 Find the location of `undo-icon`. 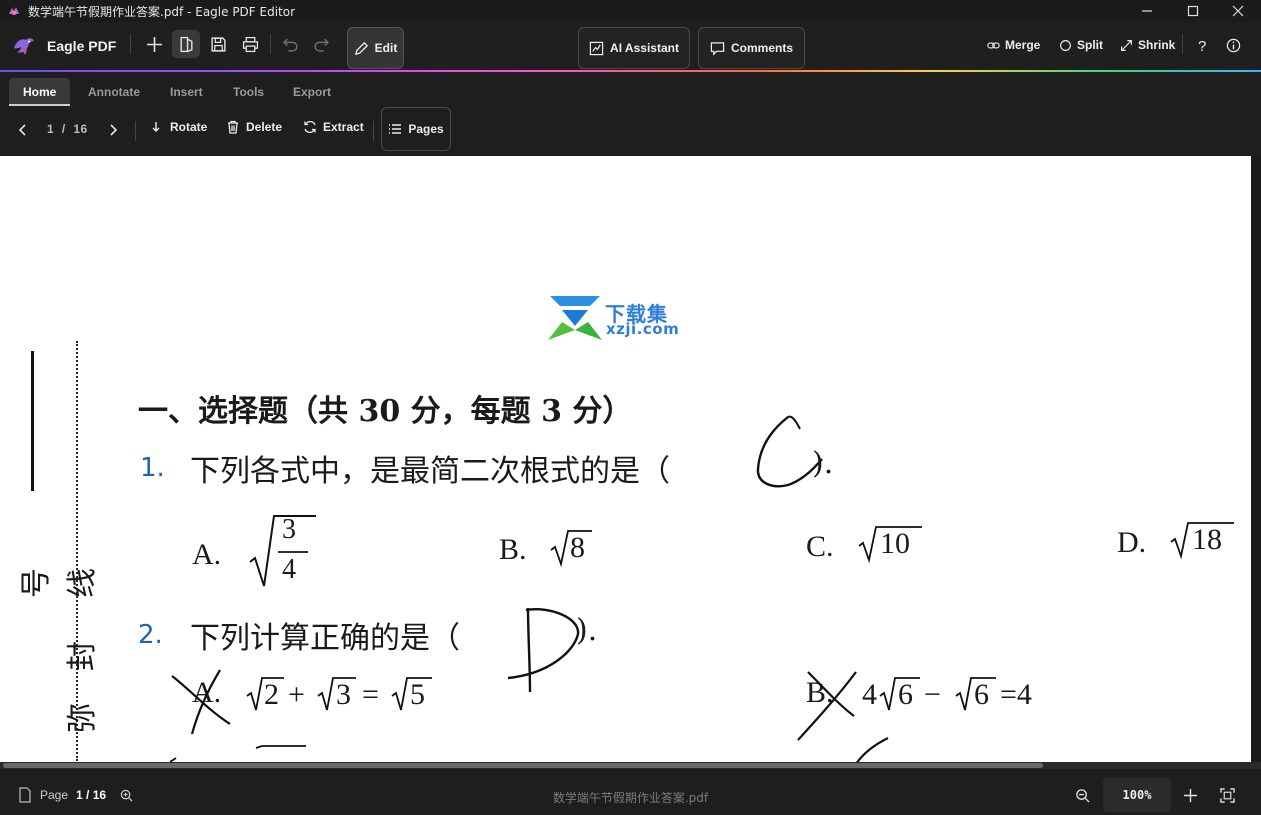

undo-icon is located at coordinates (290, 45).